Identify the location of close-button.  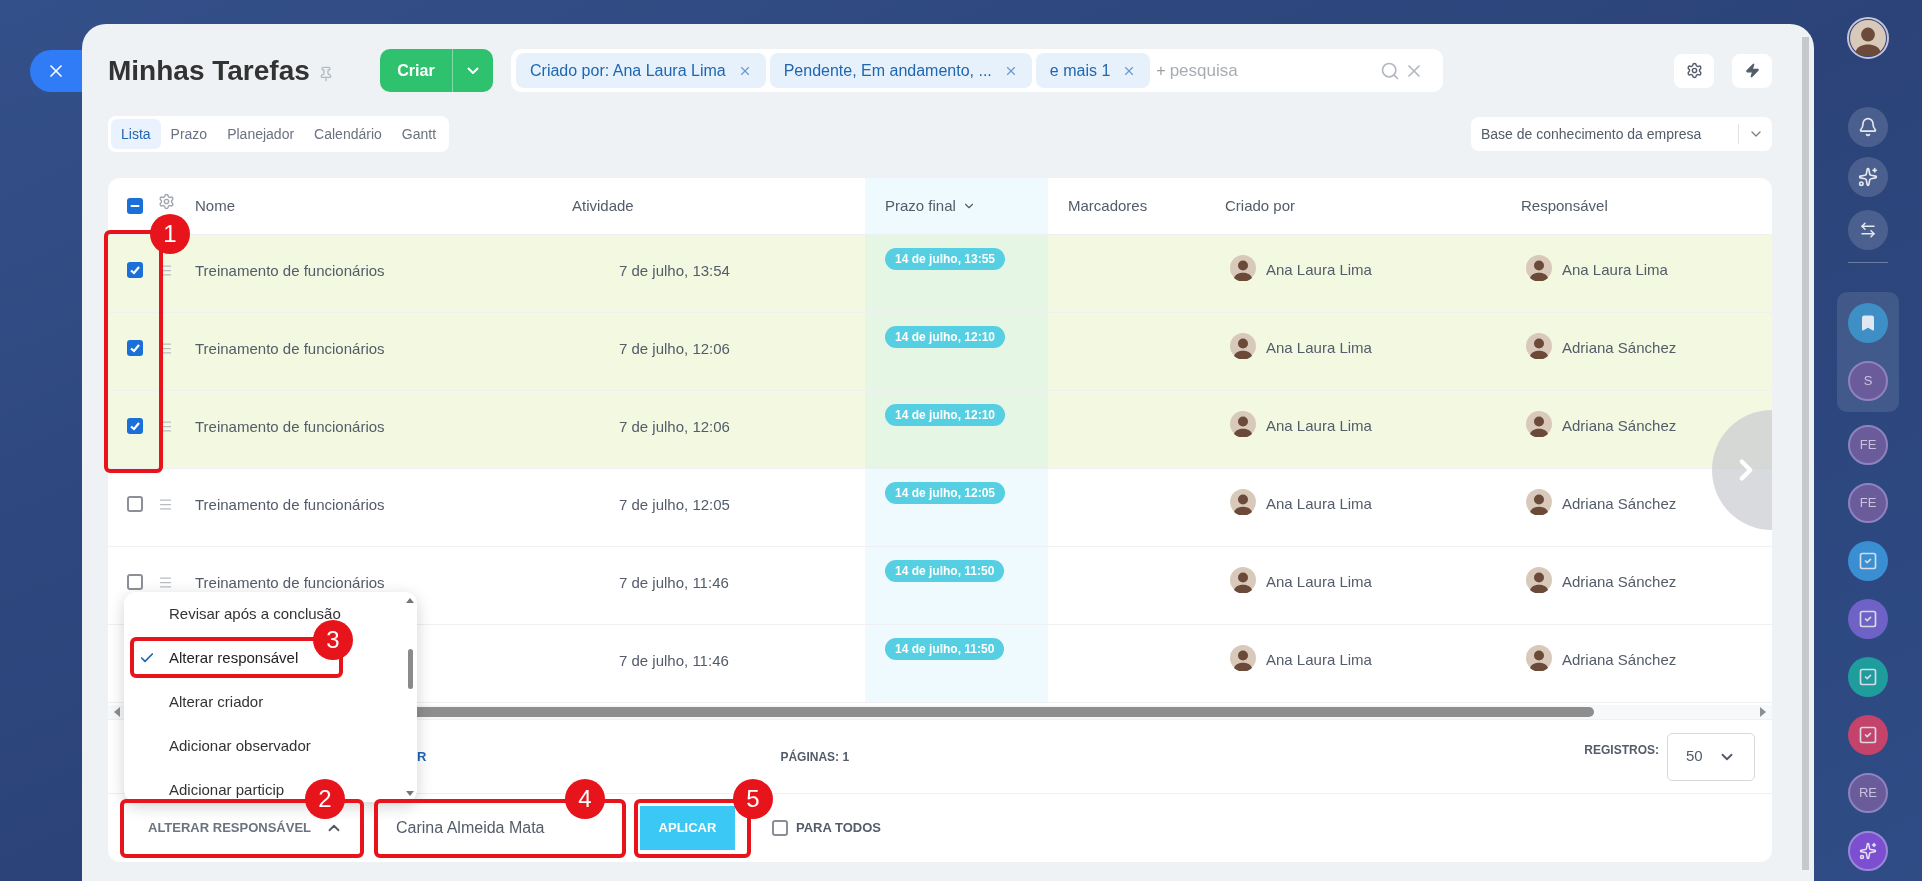
(56, 71).